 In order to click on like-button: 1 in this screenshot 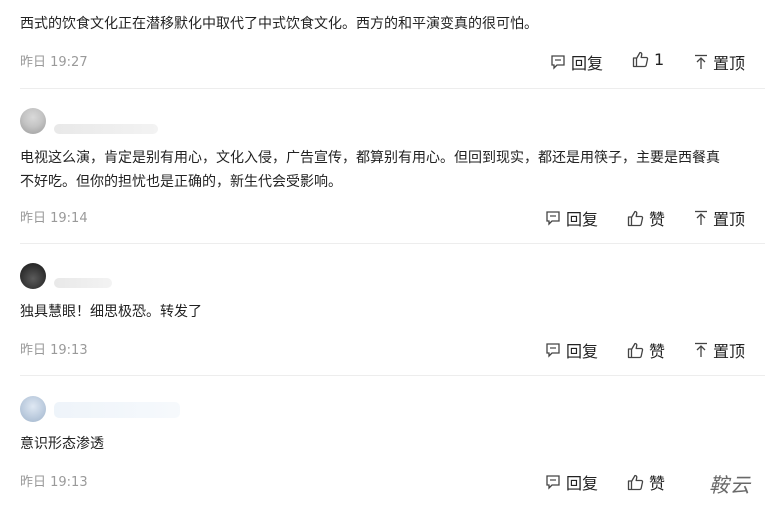, I will do `click(648, 59)`.